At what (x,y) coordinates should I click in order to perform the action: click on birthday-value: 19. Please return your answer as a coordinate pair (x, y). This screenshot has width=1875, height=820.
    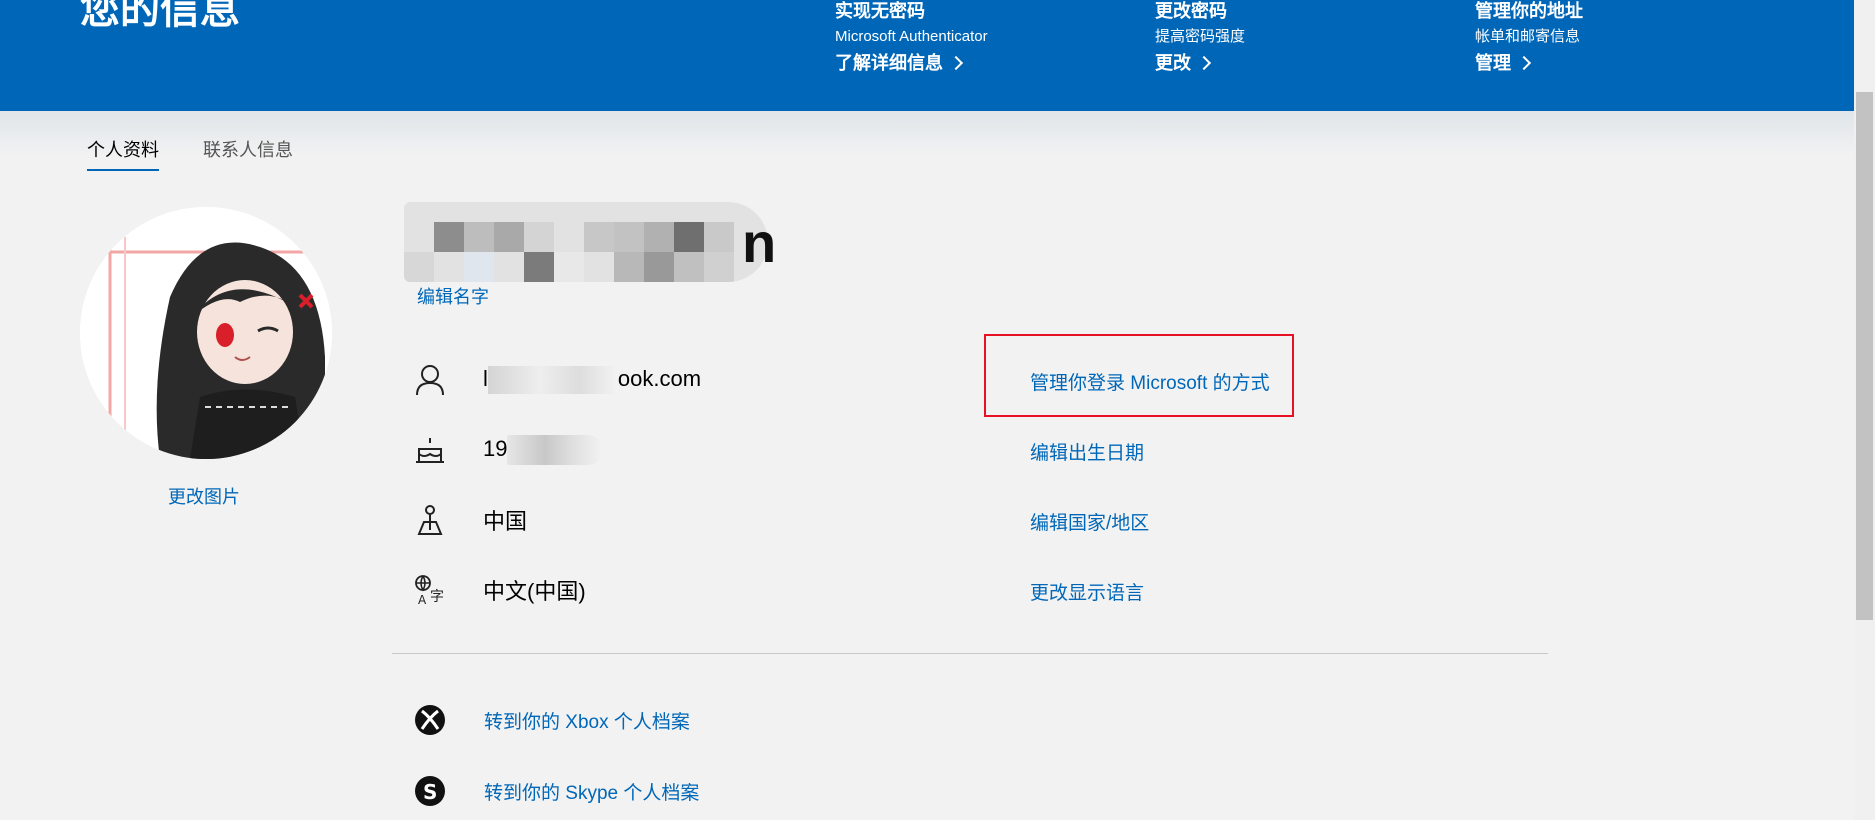
    Looking at the image, I should click on (543, 450).